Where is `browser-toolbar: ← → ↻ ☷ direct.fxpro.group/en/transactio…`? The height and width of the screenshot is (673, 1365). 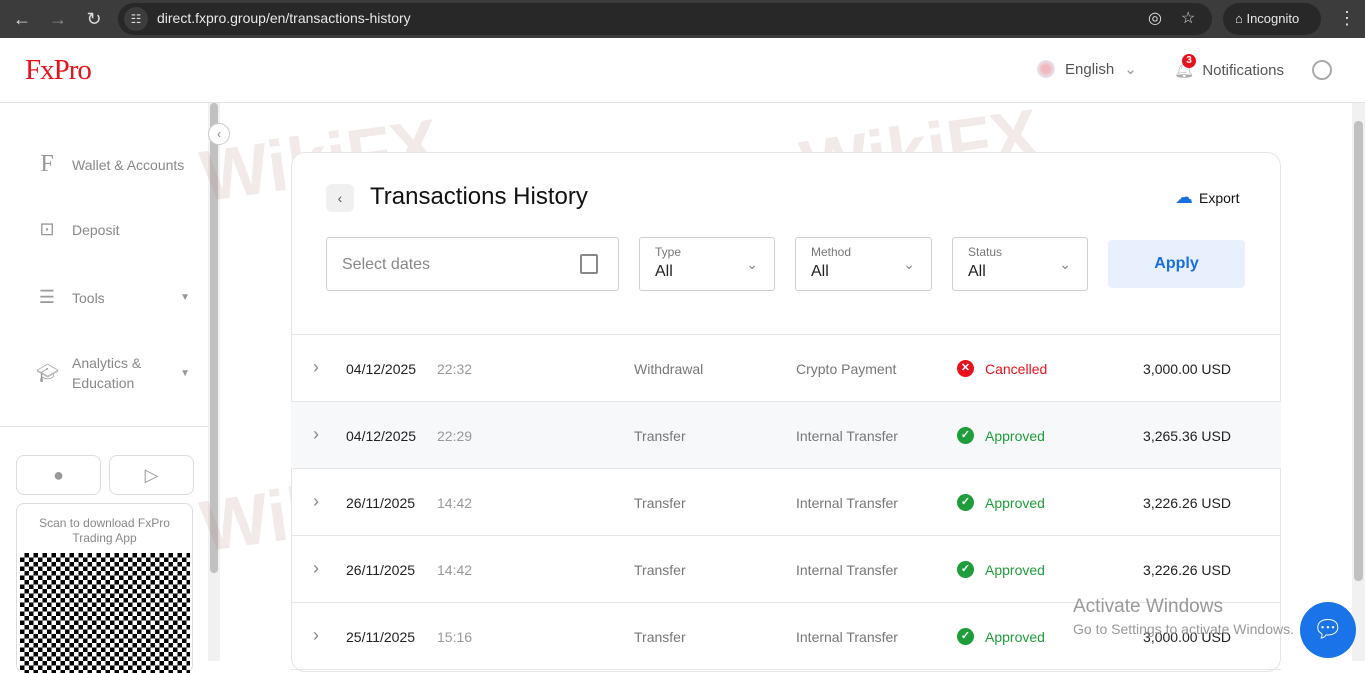
browser-toolbar: ← → ↻ ☷ direct.fxpro.group/en/transactio… is located at coordinates (682, 19).